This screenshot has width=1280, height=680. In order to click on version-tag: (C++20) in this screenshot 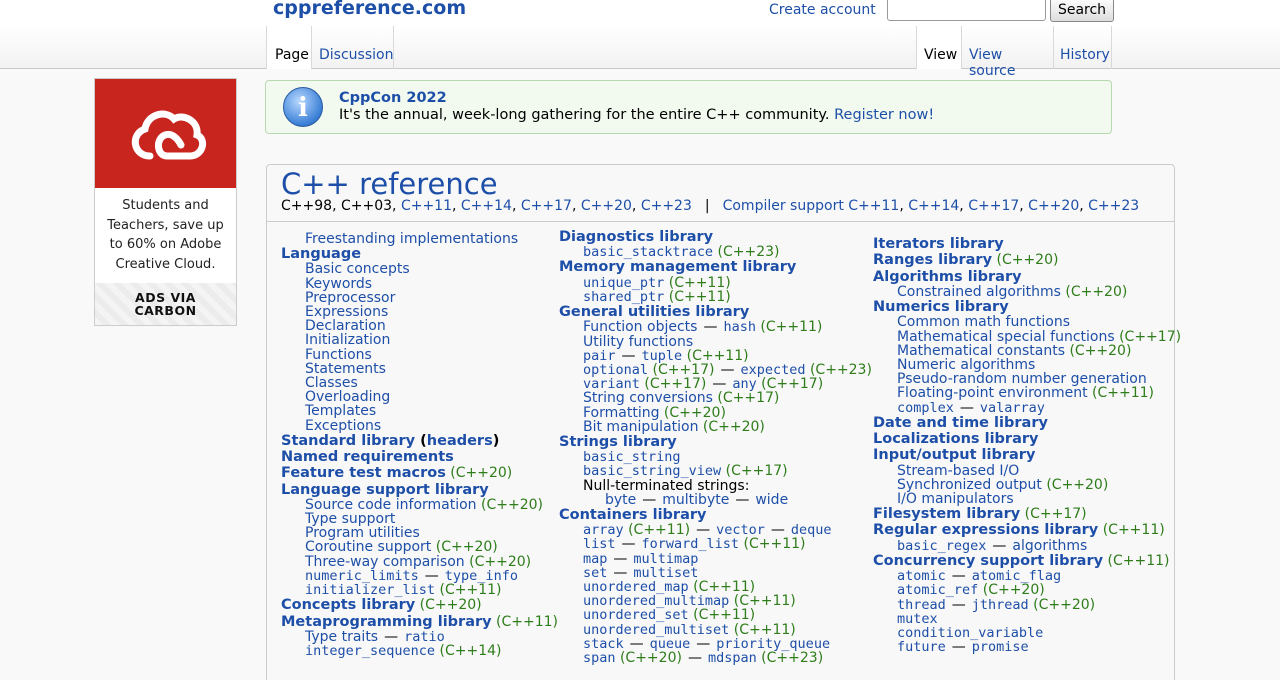, I will do `click(1094, 291)`.